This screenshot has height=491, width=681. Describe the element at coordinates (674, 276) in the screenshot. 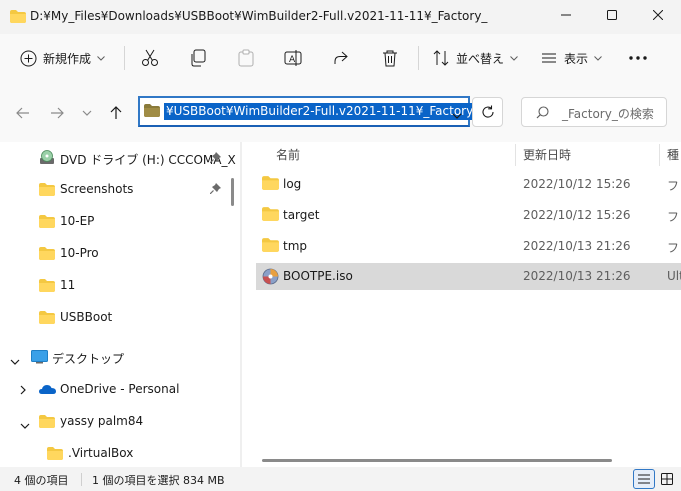

I see `file-type: Ult` at that location.